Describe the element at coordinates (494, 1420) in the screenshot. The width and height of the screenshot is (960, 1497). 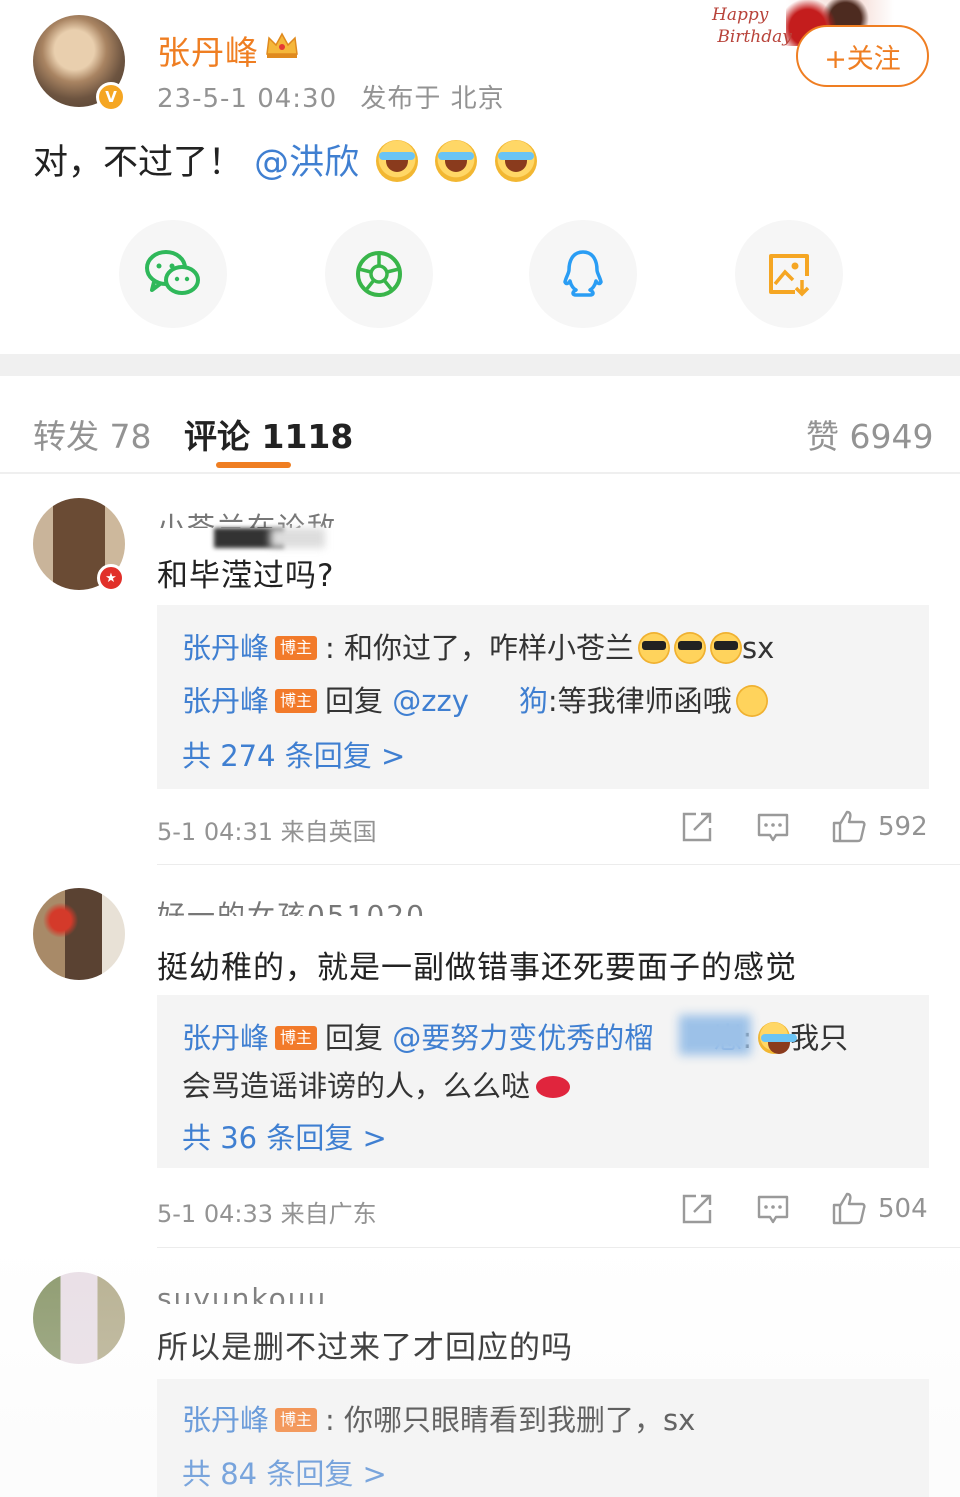
I see `reply-text: : 你哪只眼睛看到我删了，` at that location.